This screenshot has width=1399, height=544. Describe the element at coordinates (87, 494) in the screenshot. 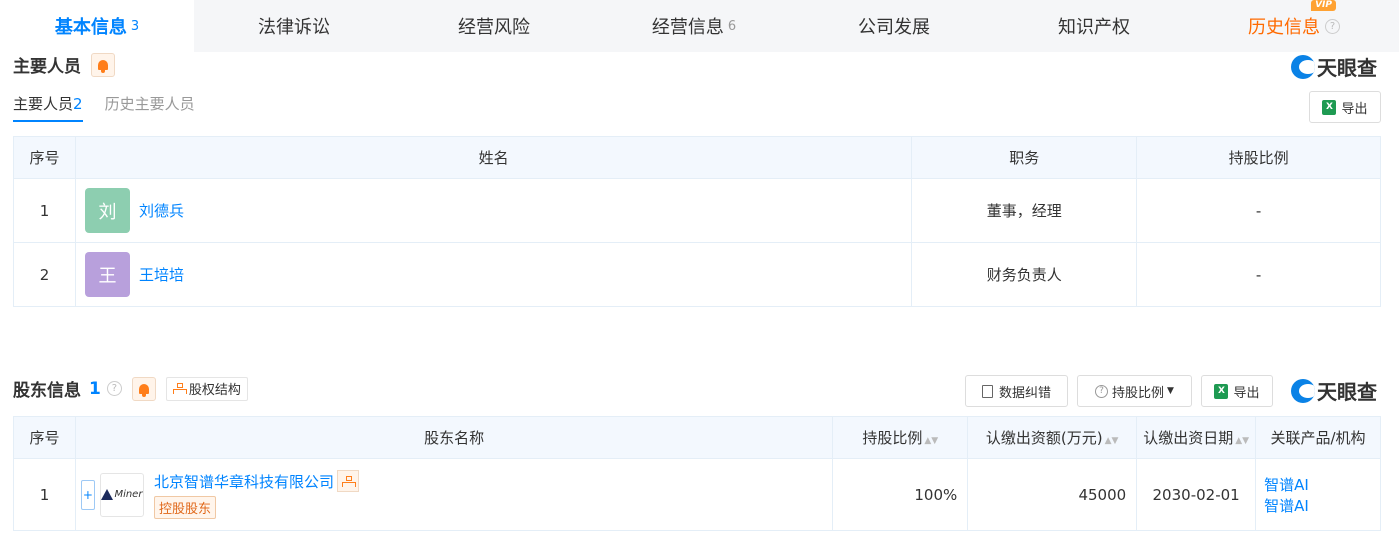

I see `expand-plus-icon: +` at that location.